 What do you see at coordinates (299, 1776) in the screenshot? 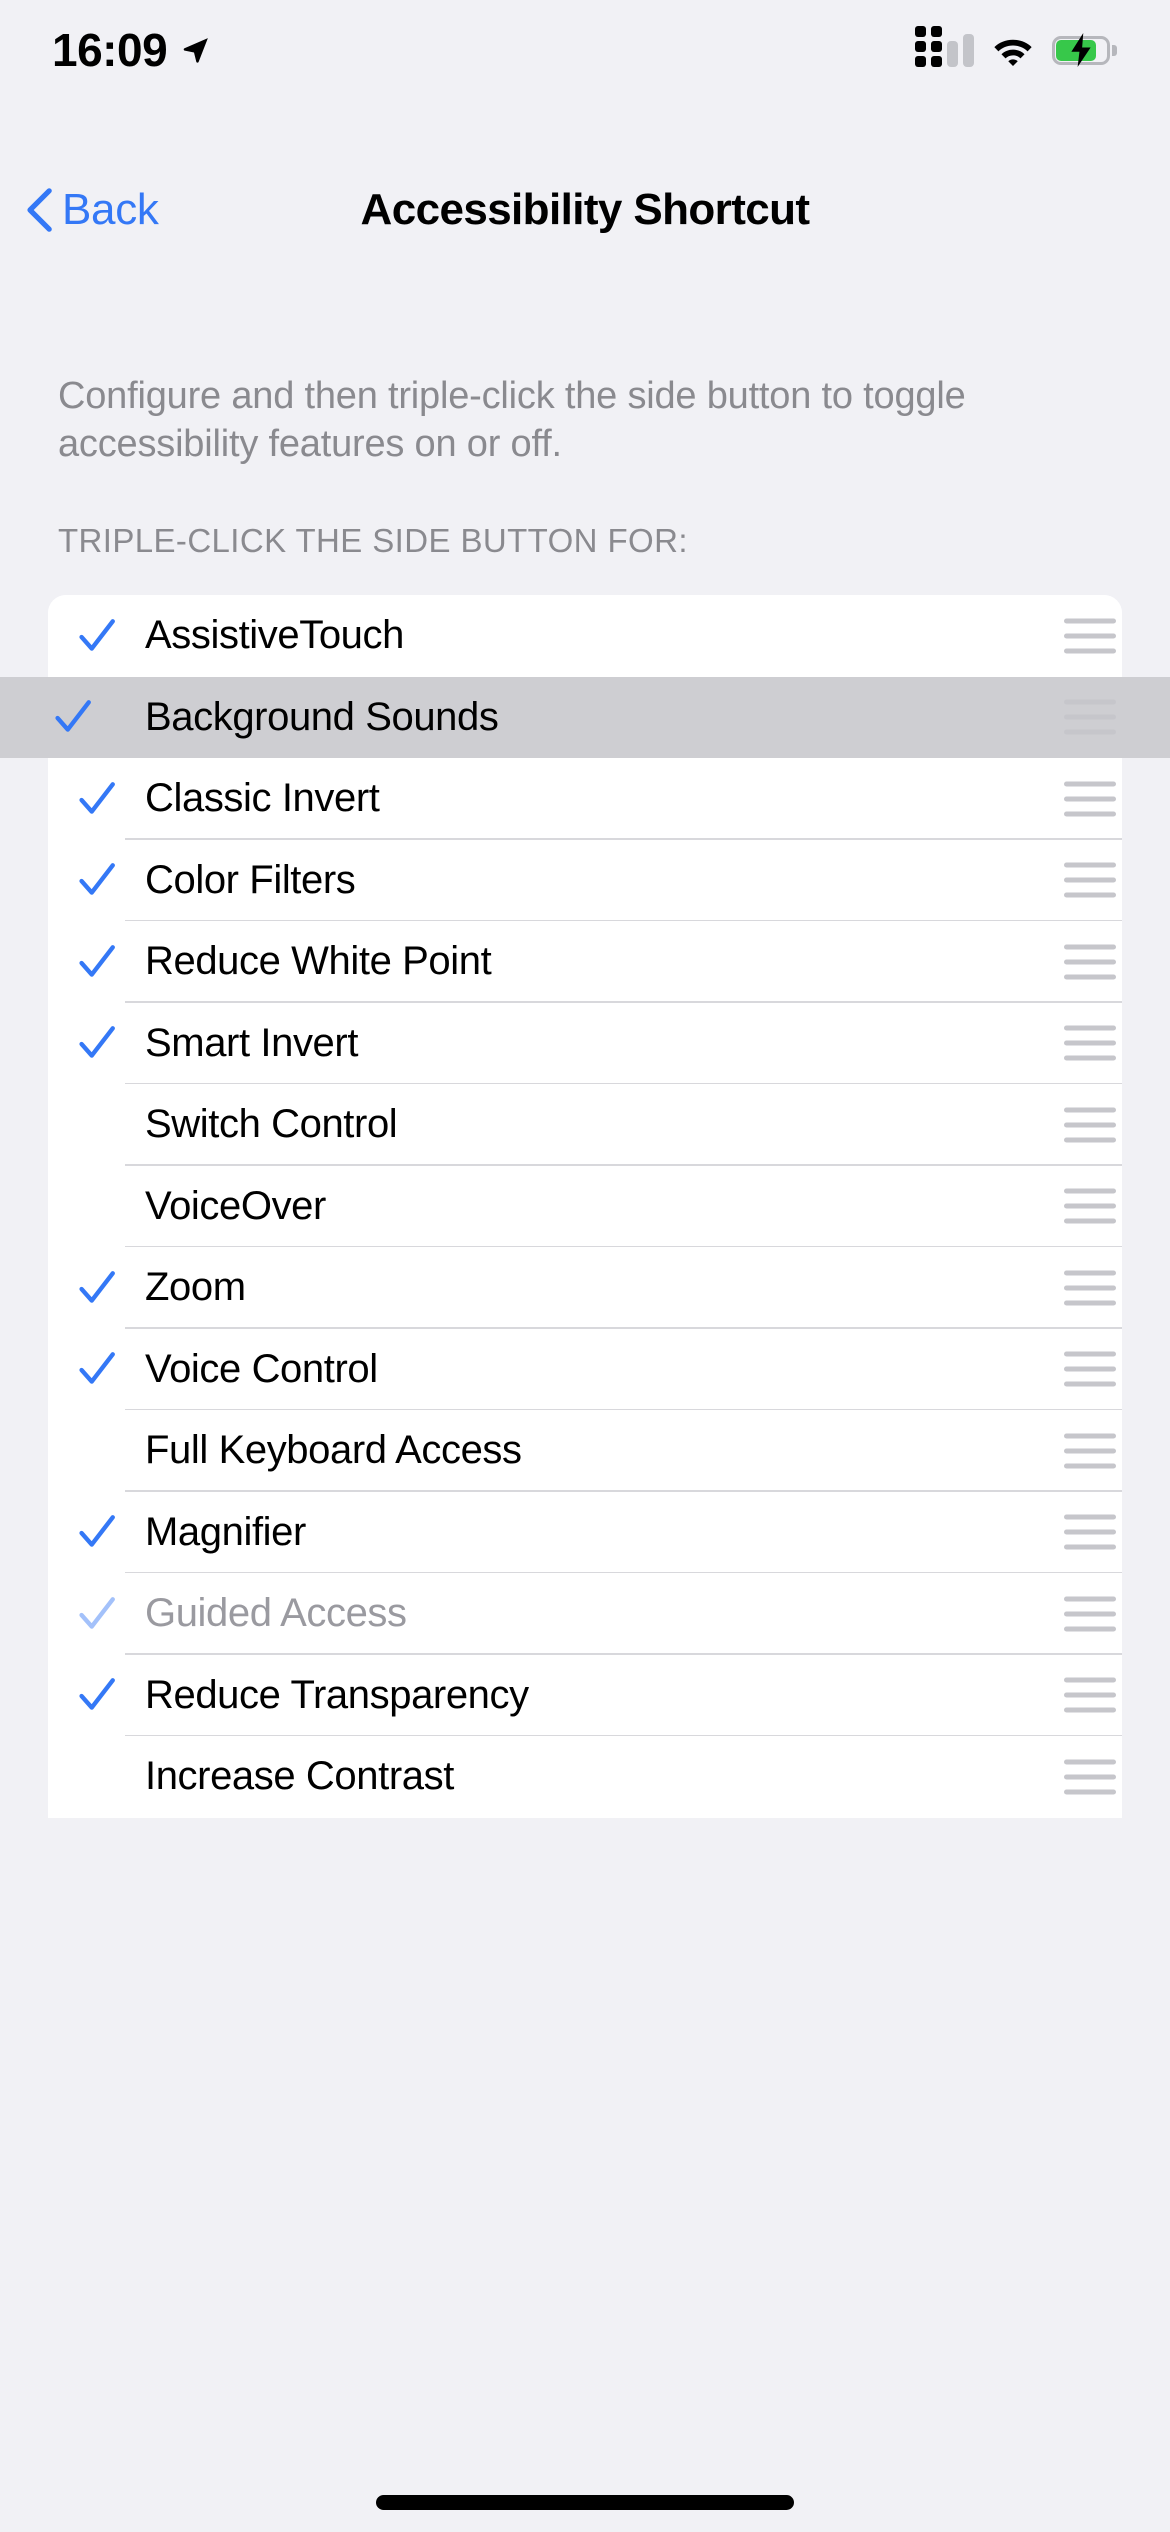
I see `list-item-label: Increase Contrast` at bounding box center [299, 1776].